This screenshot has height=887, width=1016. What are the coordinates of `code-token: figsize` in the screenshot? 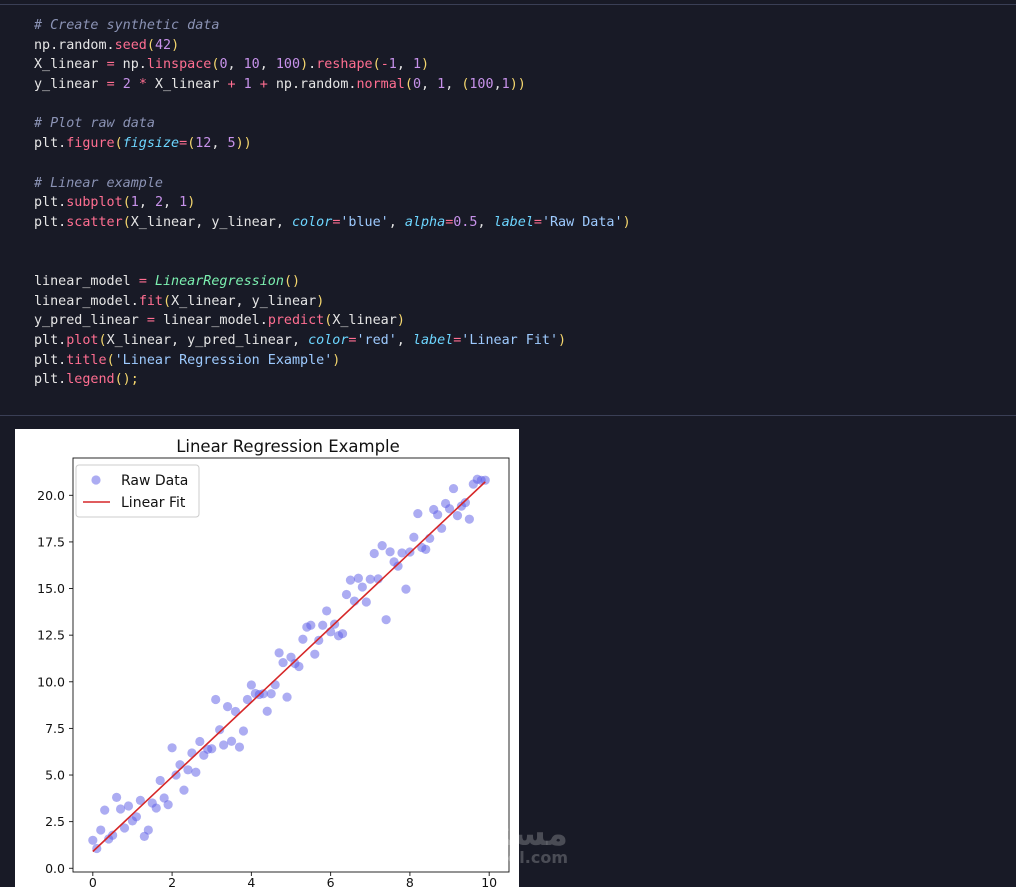 It's located at (151, 144).